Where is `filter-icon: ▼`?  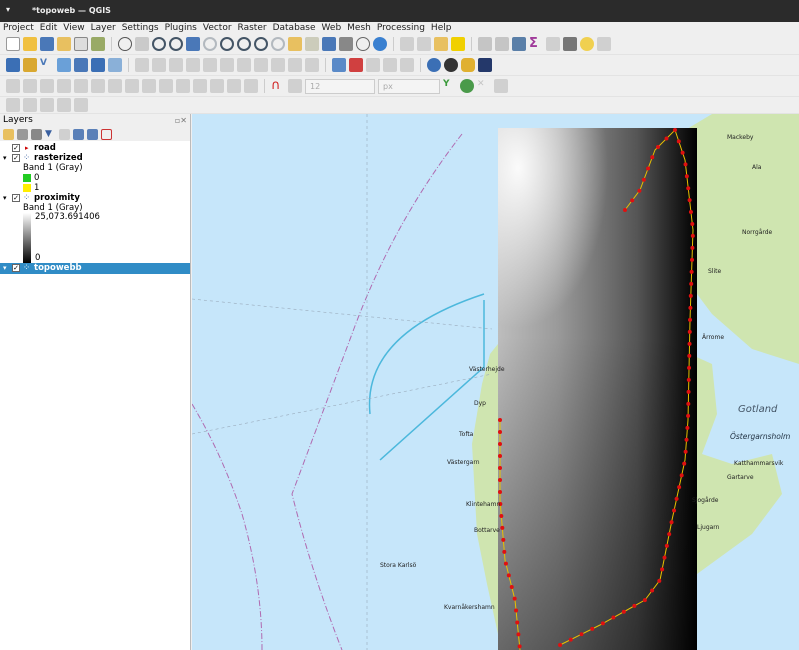 filter-icon: ▼ is located at coordinates (50, 134).